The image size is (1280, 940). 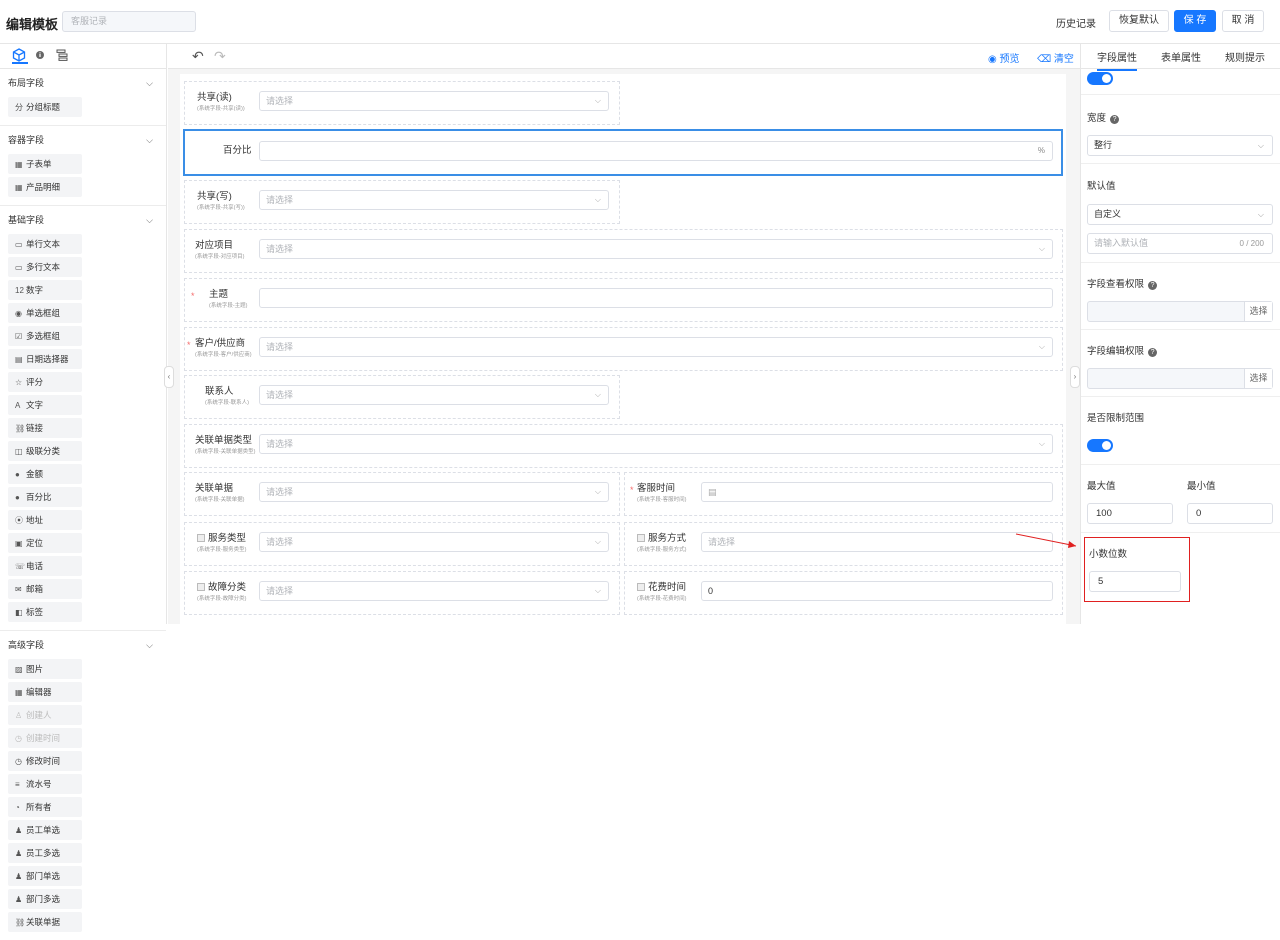 I want to click on share-read-select: 请选择 ⌵, so click(x=434, y=101).